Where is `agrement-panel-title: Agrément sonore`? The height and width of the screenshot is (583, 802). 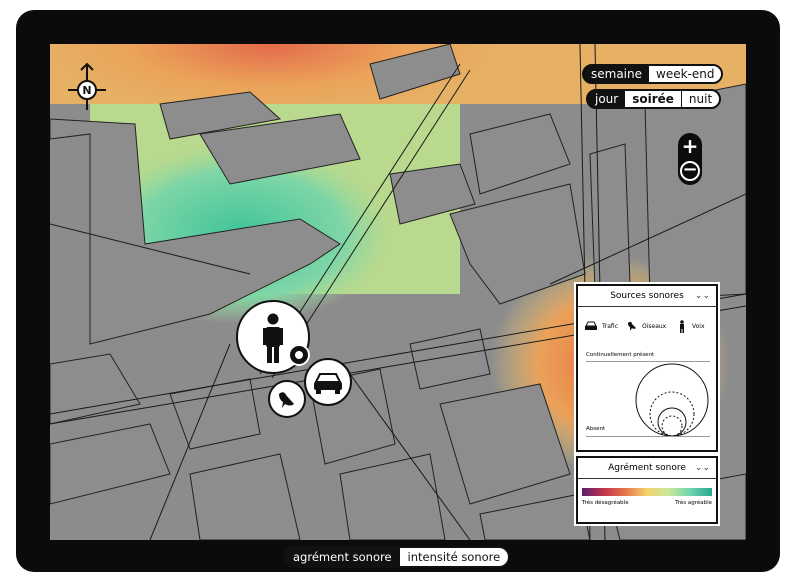 agrement-panel-title: Agrément sonore is located at coordinates (647, 468).